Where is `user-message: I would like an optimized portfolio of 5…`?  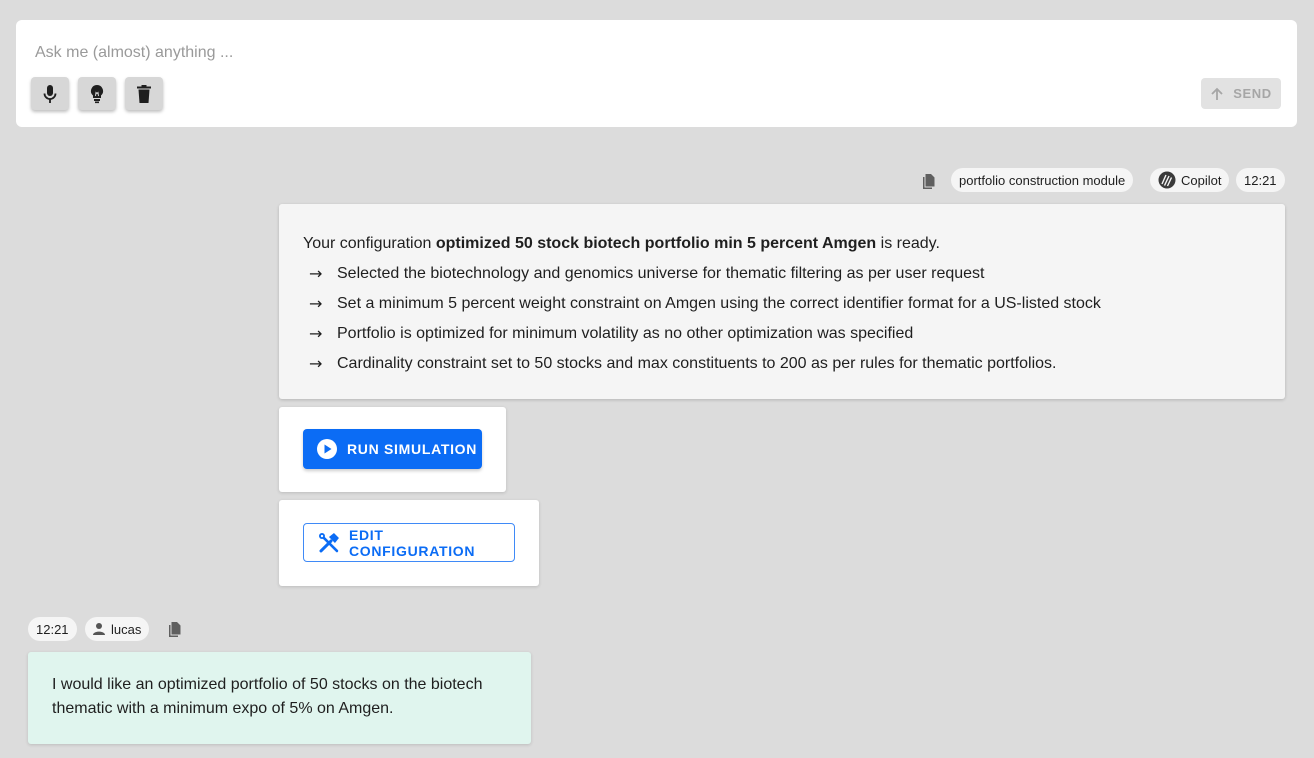 user-message: I would like an optimized portfolio of 5… is located at coordinates (279, 698).